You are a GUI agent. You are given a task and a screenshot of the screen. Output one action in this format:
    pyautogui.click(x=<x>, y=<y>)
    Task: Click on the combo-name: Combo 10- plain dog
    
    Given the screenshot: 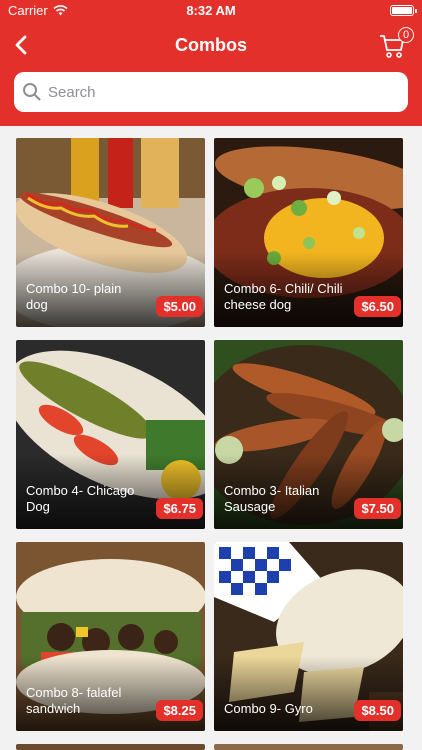 What is the action you would take?
    pyautogui.click(x=74, y=296)
    